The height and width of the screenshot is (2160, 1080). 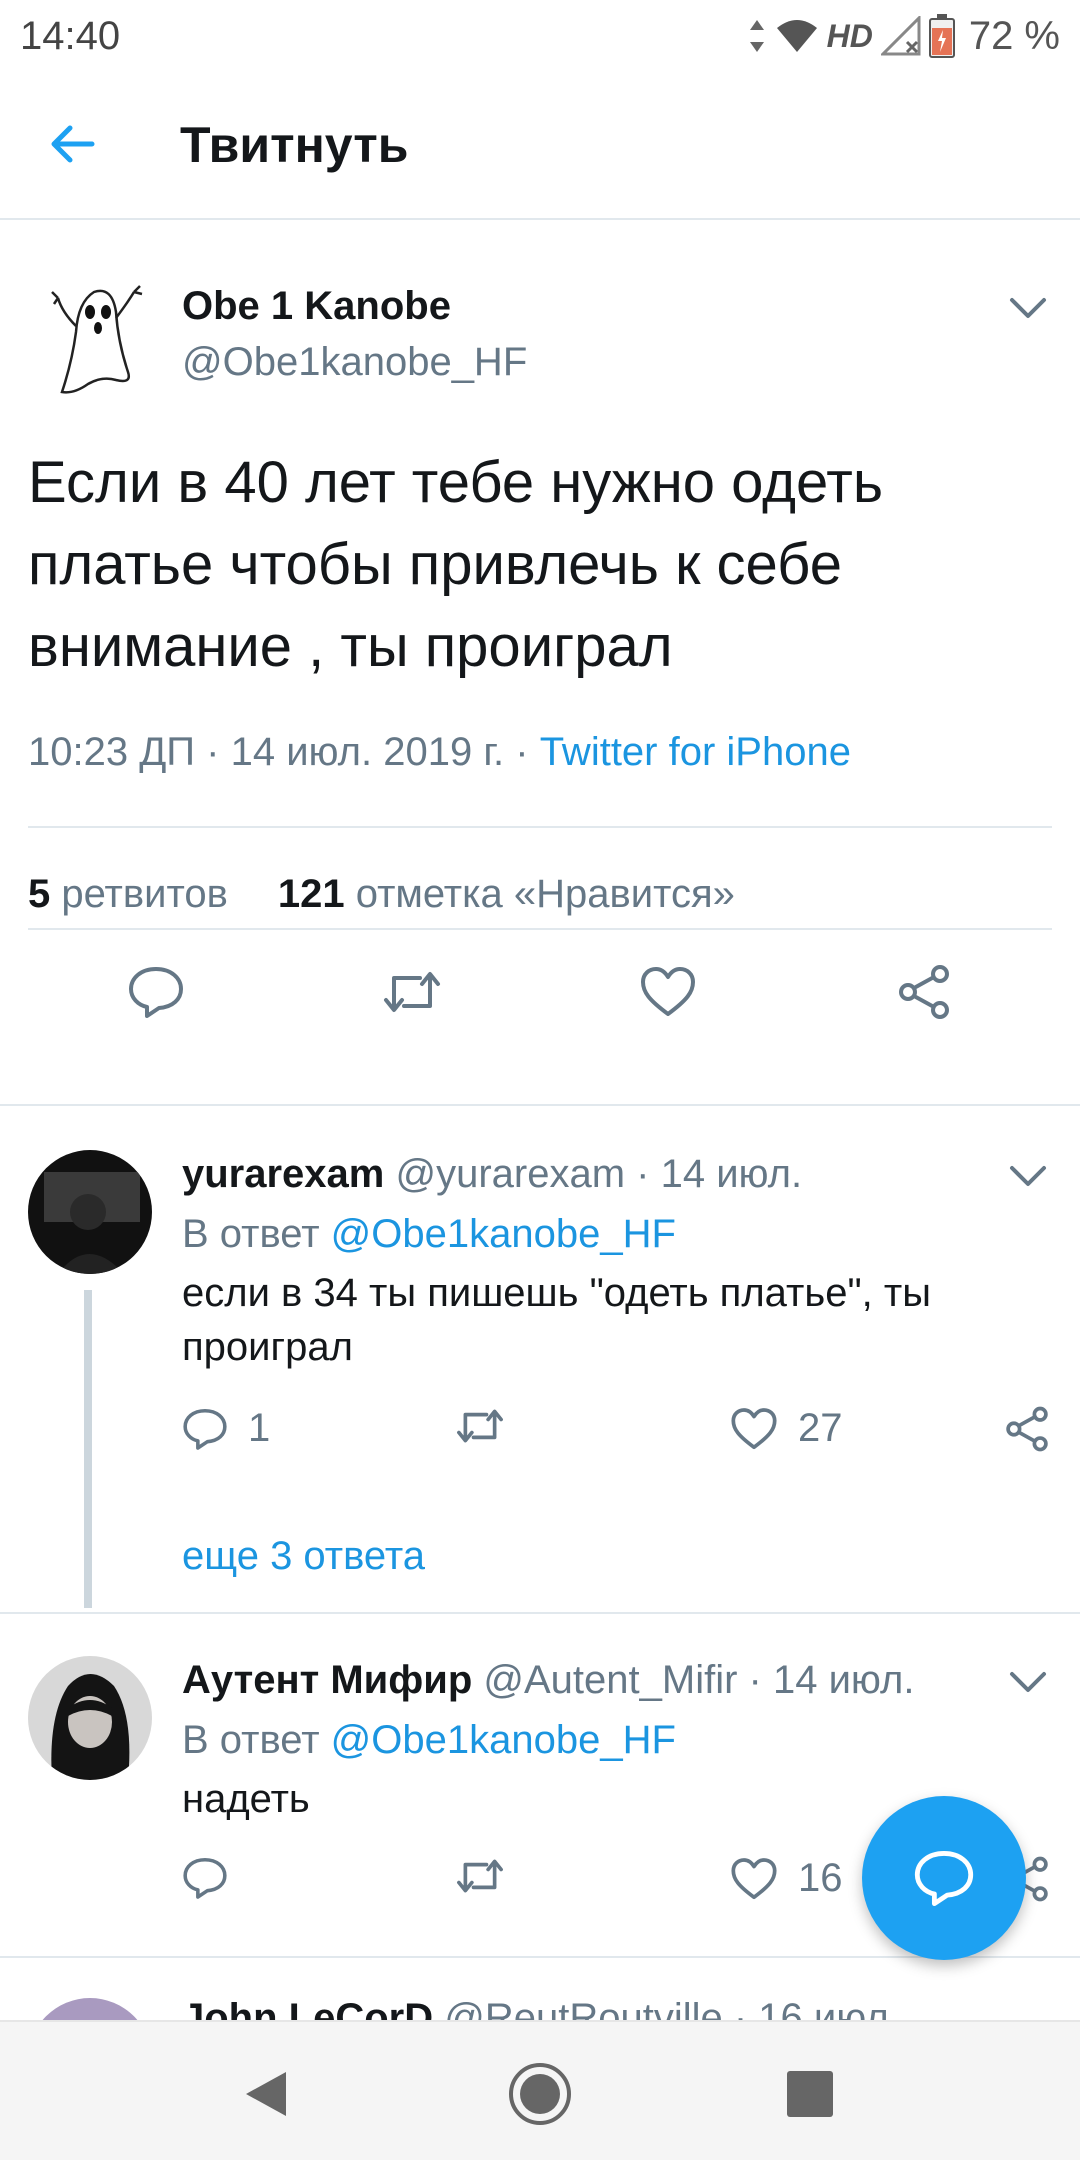 What do you see at coordinates (311, 894) in the screenshot?
I see `likes-count: 121` at bounding box center [311, 894].